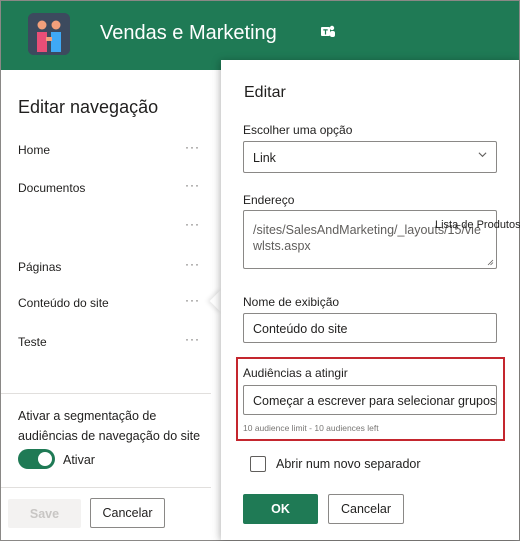 This screenshot has height=541, width=520. Describe the element at coordinates (36, 459) in the screenshot. I see `audience-toggle` at that location.